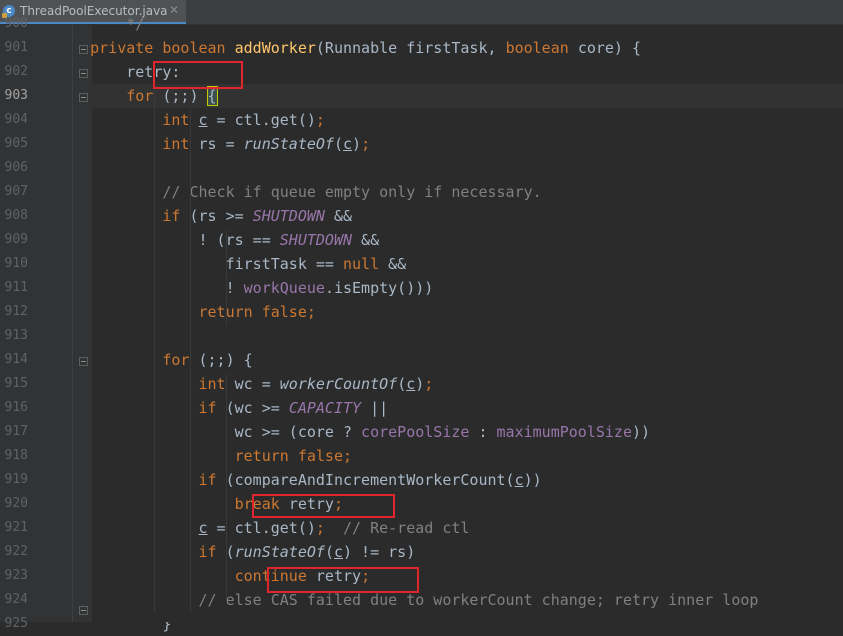  Describe the element at coordinates (198, 264) in the screenshot. I see `code-token: firstTask ==` at that location.